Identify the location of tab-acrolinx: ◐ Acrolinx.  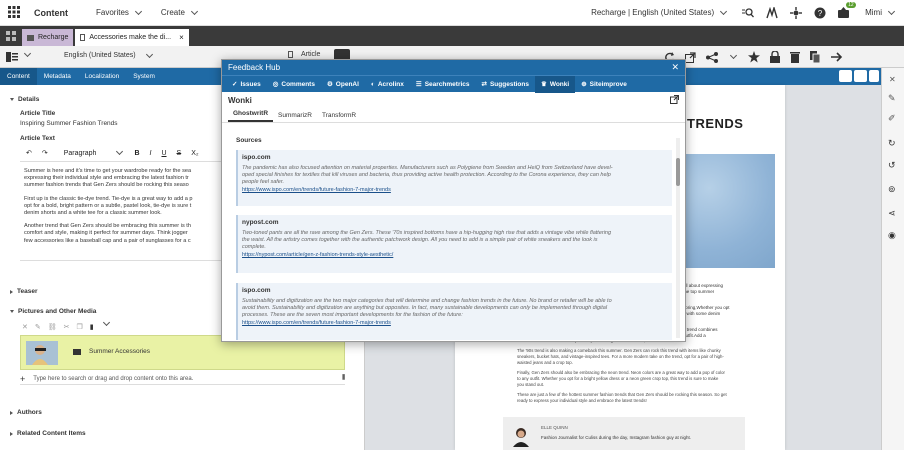
(387, 84).